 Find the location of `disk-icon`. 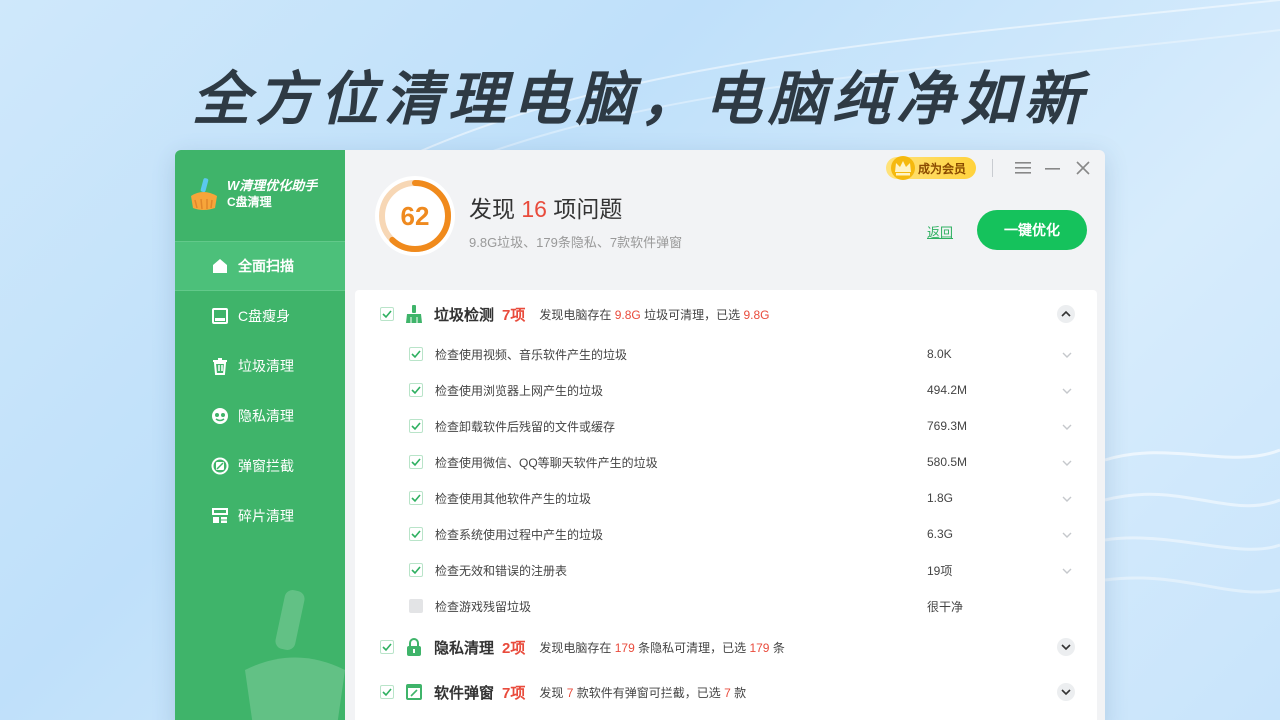

disk-icon is located at coordinates (220, 316).